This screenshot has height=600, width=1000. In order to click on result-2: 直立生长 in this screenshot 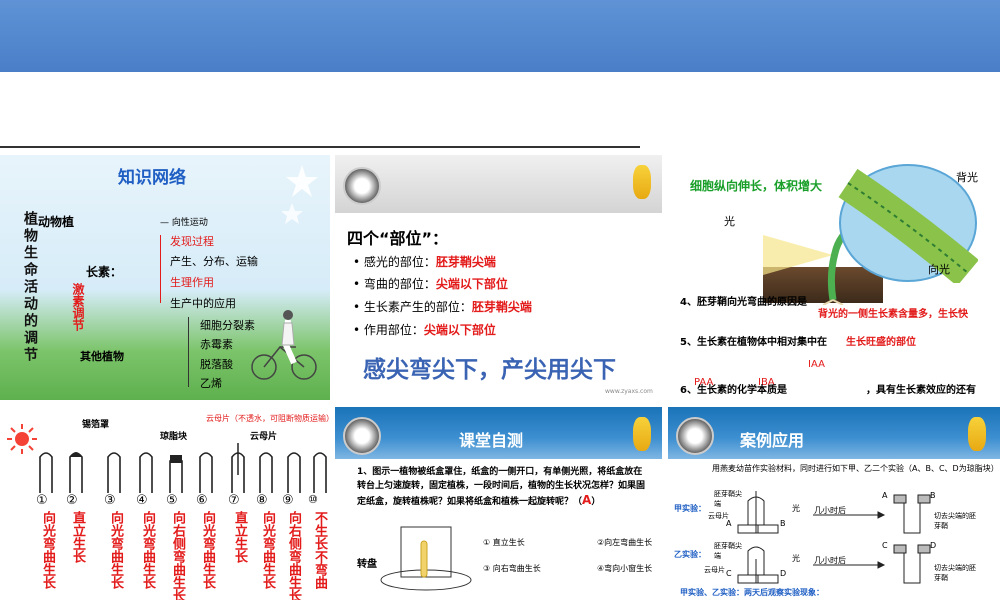, I will do `click(77, 537)`.